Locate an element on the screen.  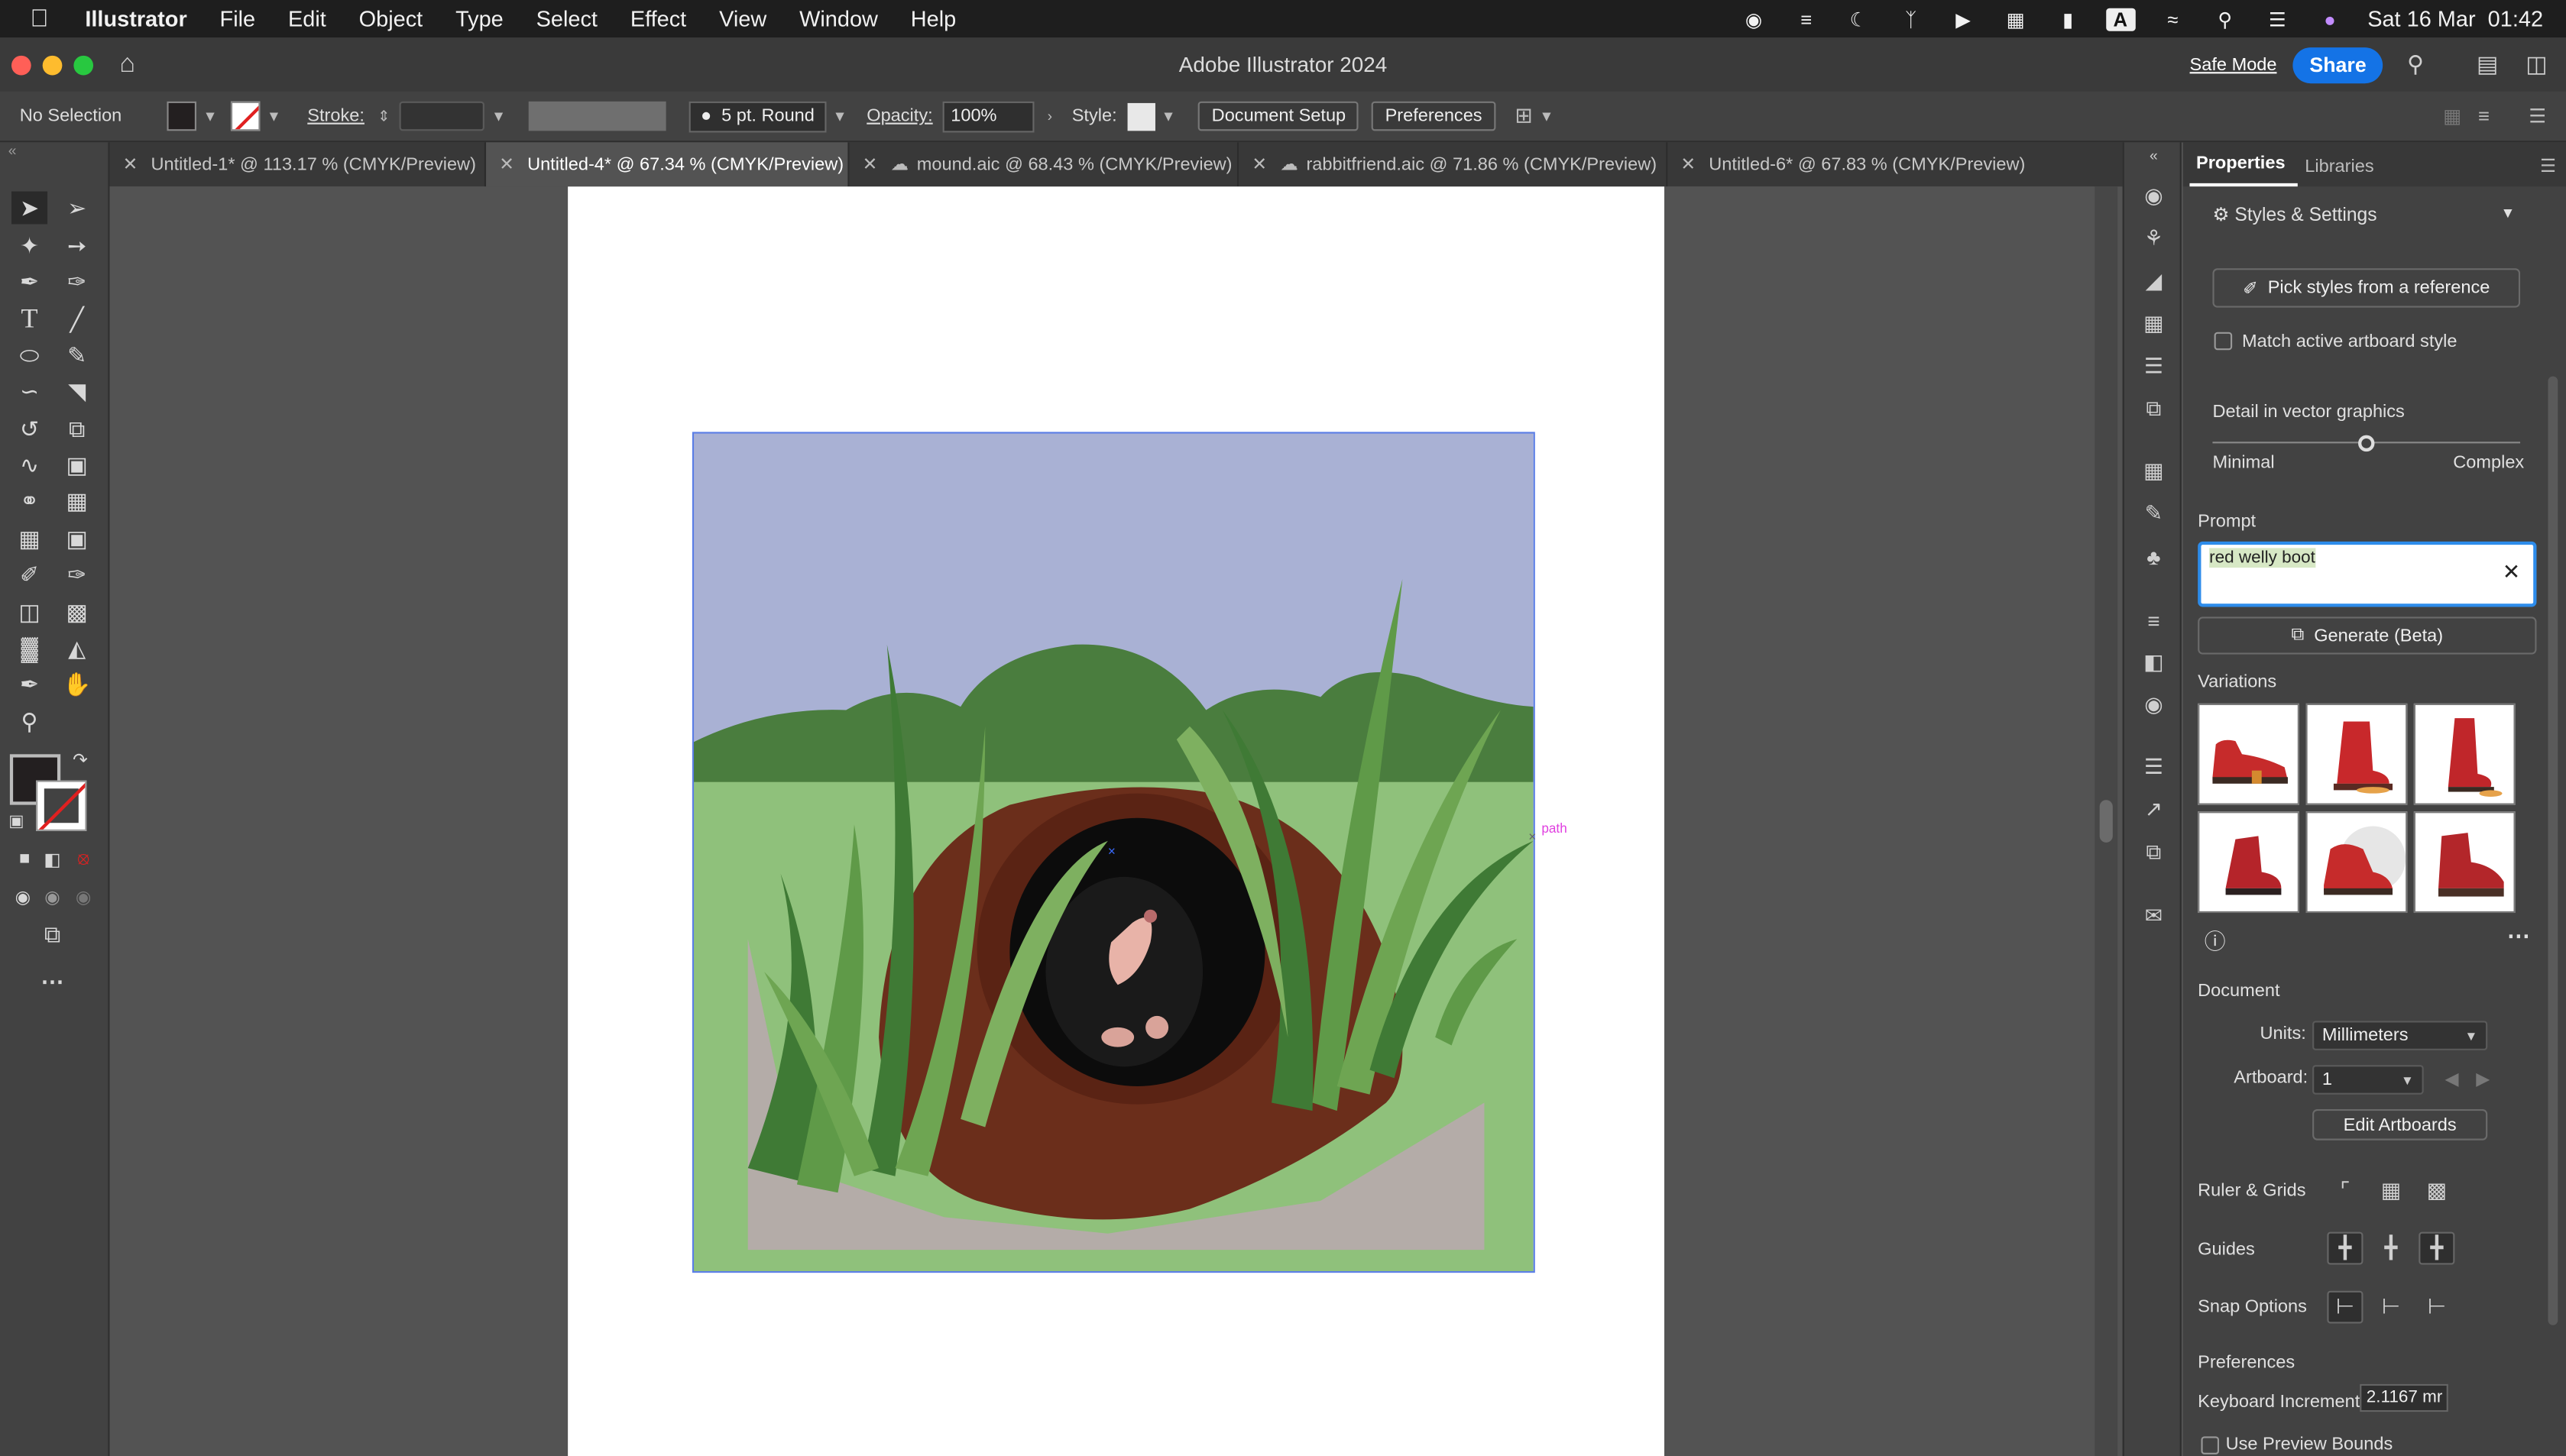
menu-edit: Edit is located at coordinates (307, 19).